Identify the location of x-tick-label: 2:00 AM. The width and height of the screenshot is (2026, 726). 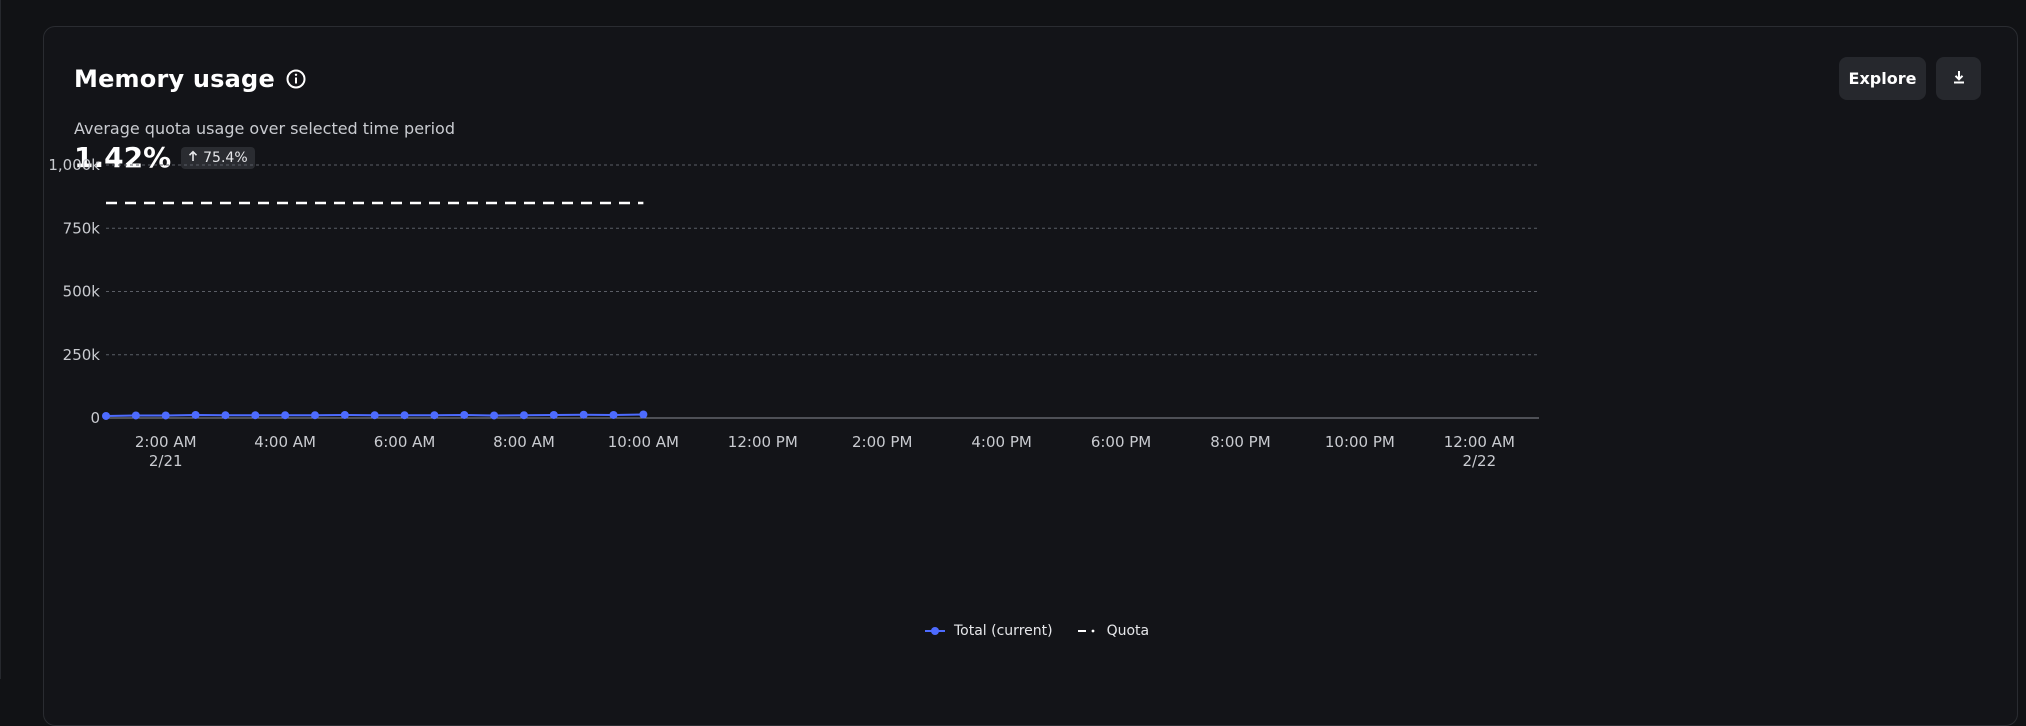
(166, 442).